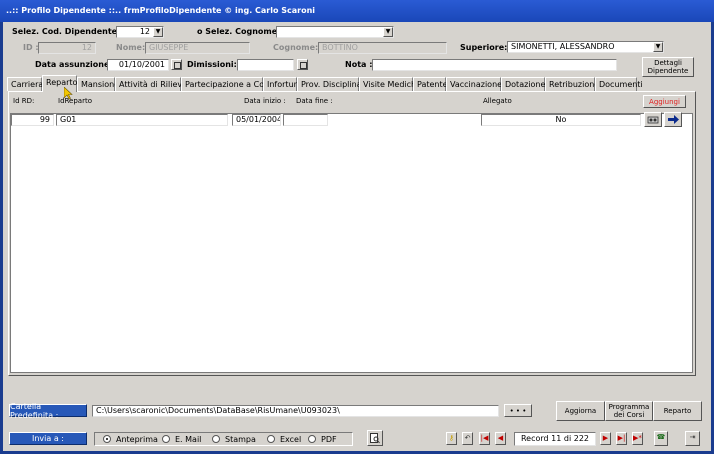 This screenshot has height=454, width=714. I want to click on arrow-right-icon, so click(673, 119).